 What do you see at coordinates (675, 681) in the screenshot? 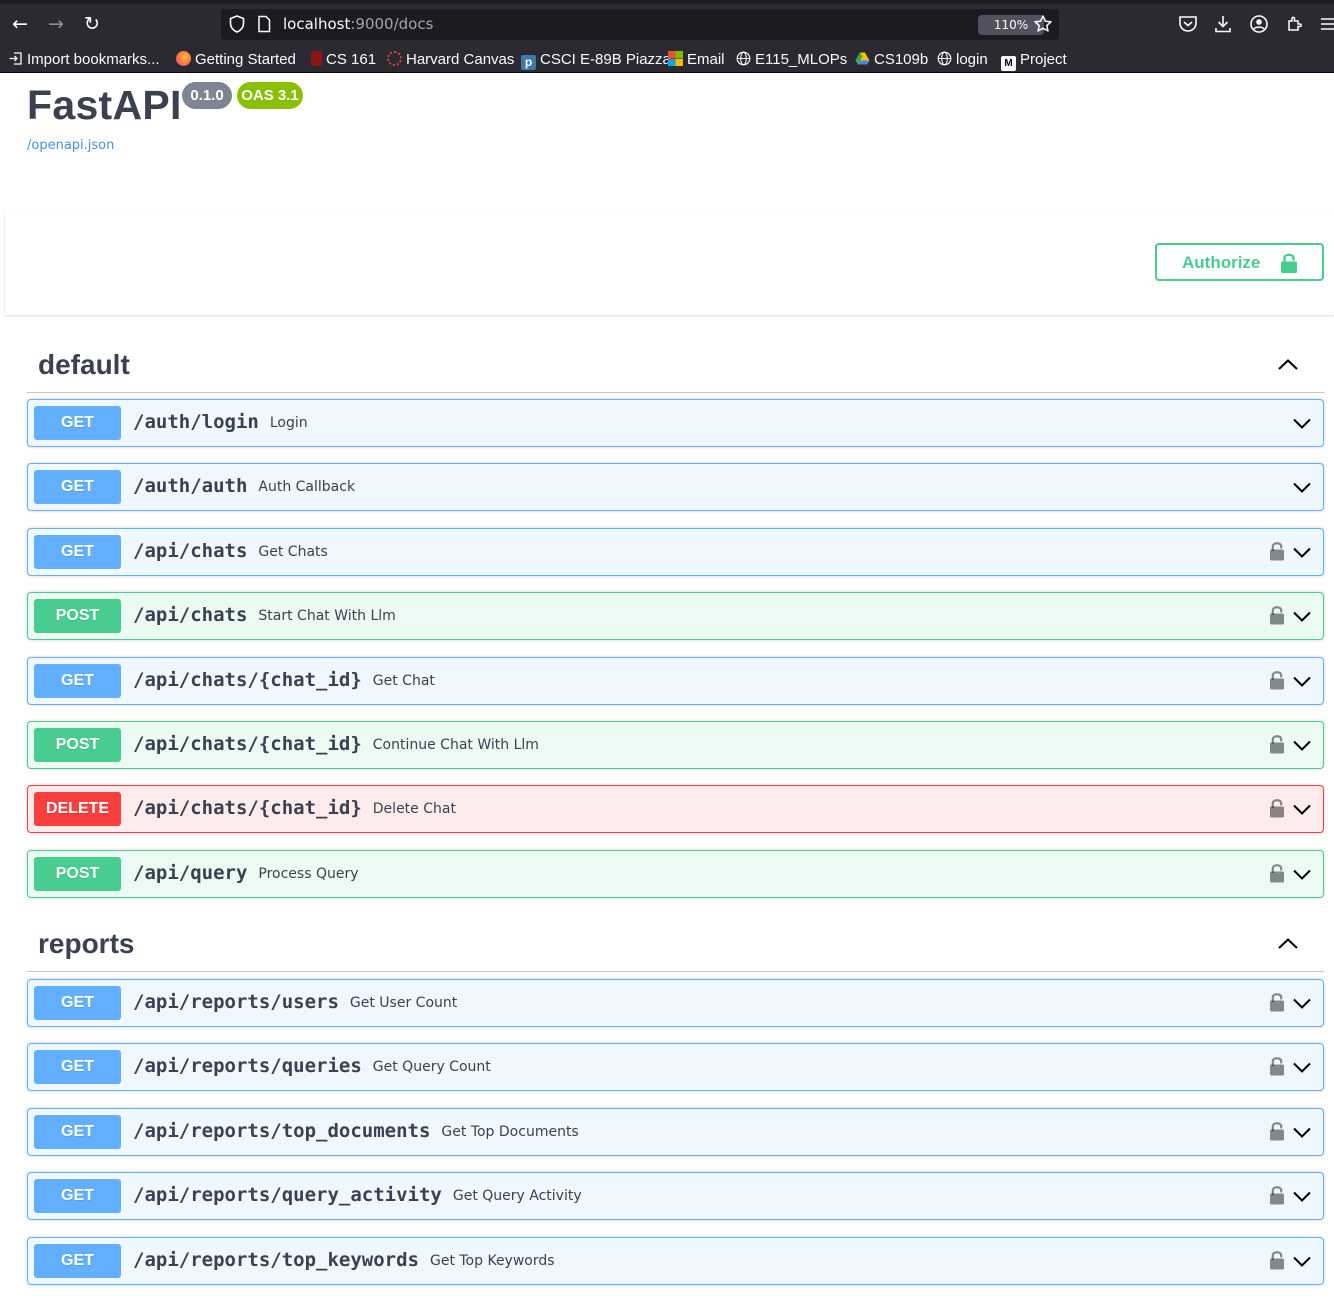
I see `operation-get: GET/api/chats/{chat_id} Get Chat` at bounding box center [675, 681].